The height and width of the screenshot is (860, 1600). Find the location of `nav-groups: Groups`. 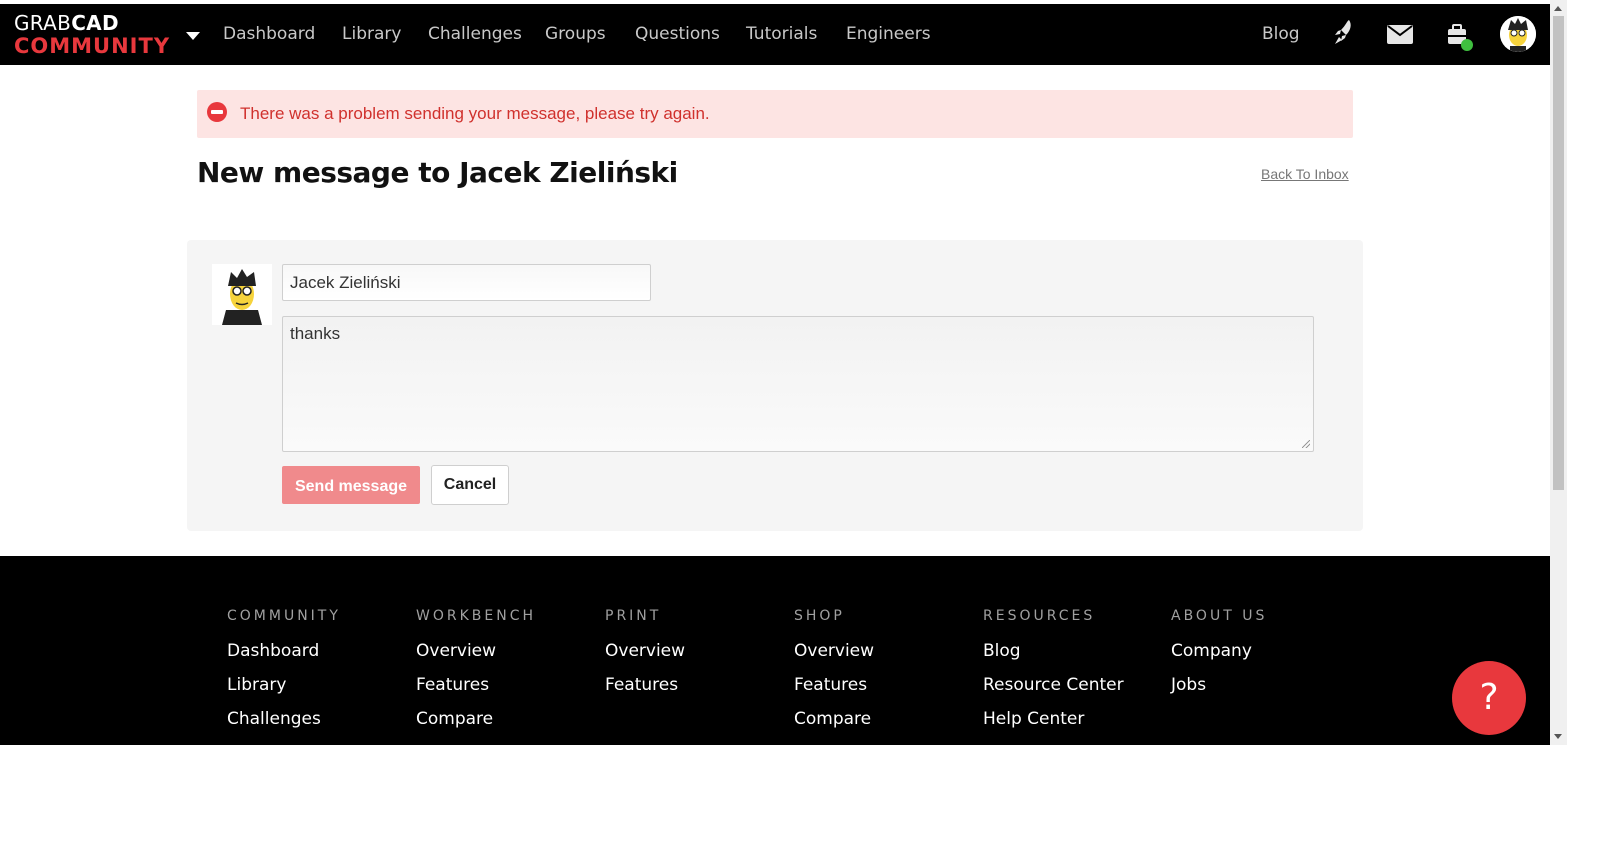

nav-groups: Groups is located at coordinates (575, 34).